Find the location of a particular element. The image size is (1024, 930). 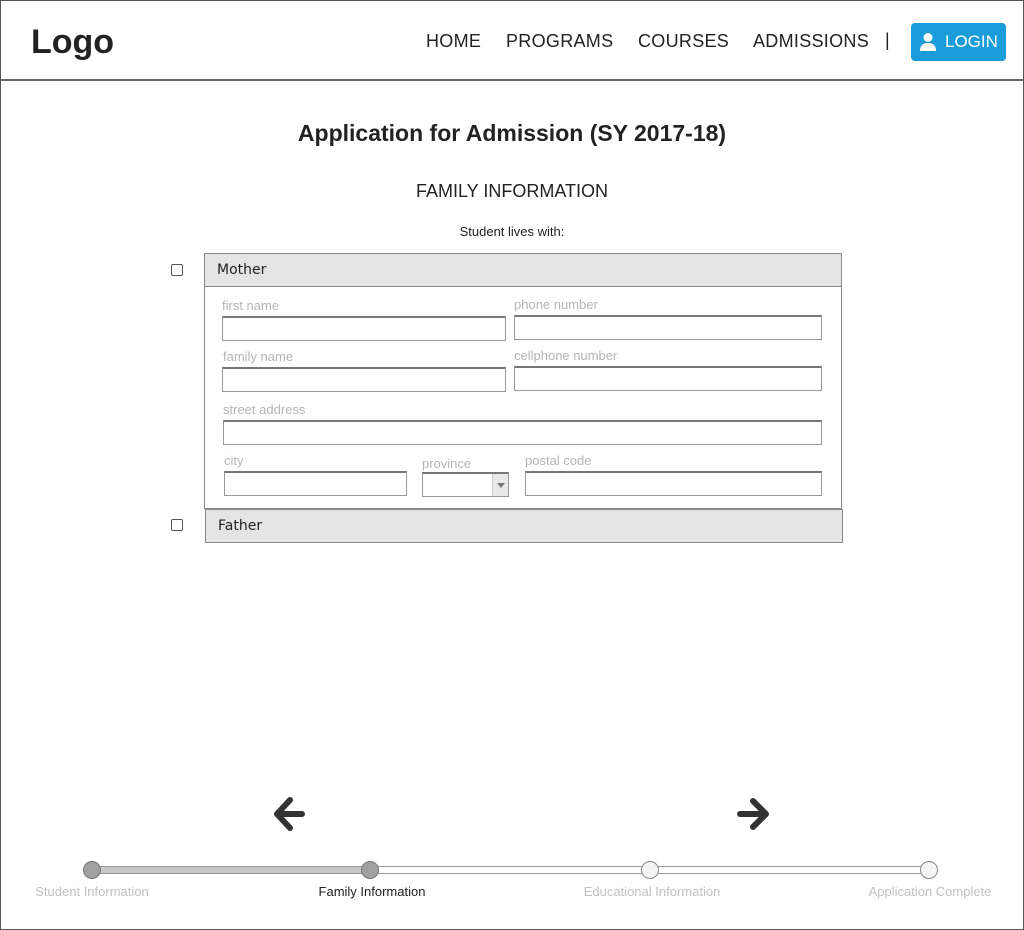

family-name-input is located at coordinates (364, 379).